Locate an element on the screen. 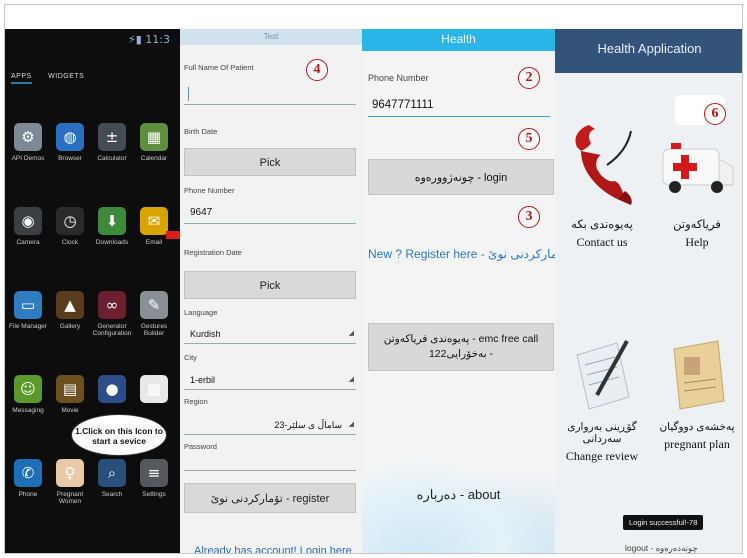  app-icon-phone: ✆ Phone is located at coordinates (28, 478).